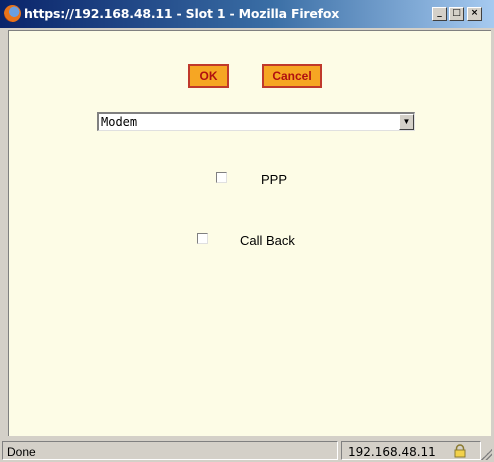 Image resolution: width=494 pixels, height=462 pixels. Describe the element at coordinates (456, 14) in the screenshot. I see `maximize-button: □` at that location.